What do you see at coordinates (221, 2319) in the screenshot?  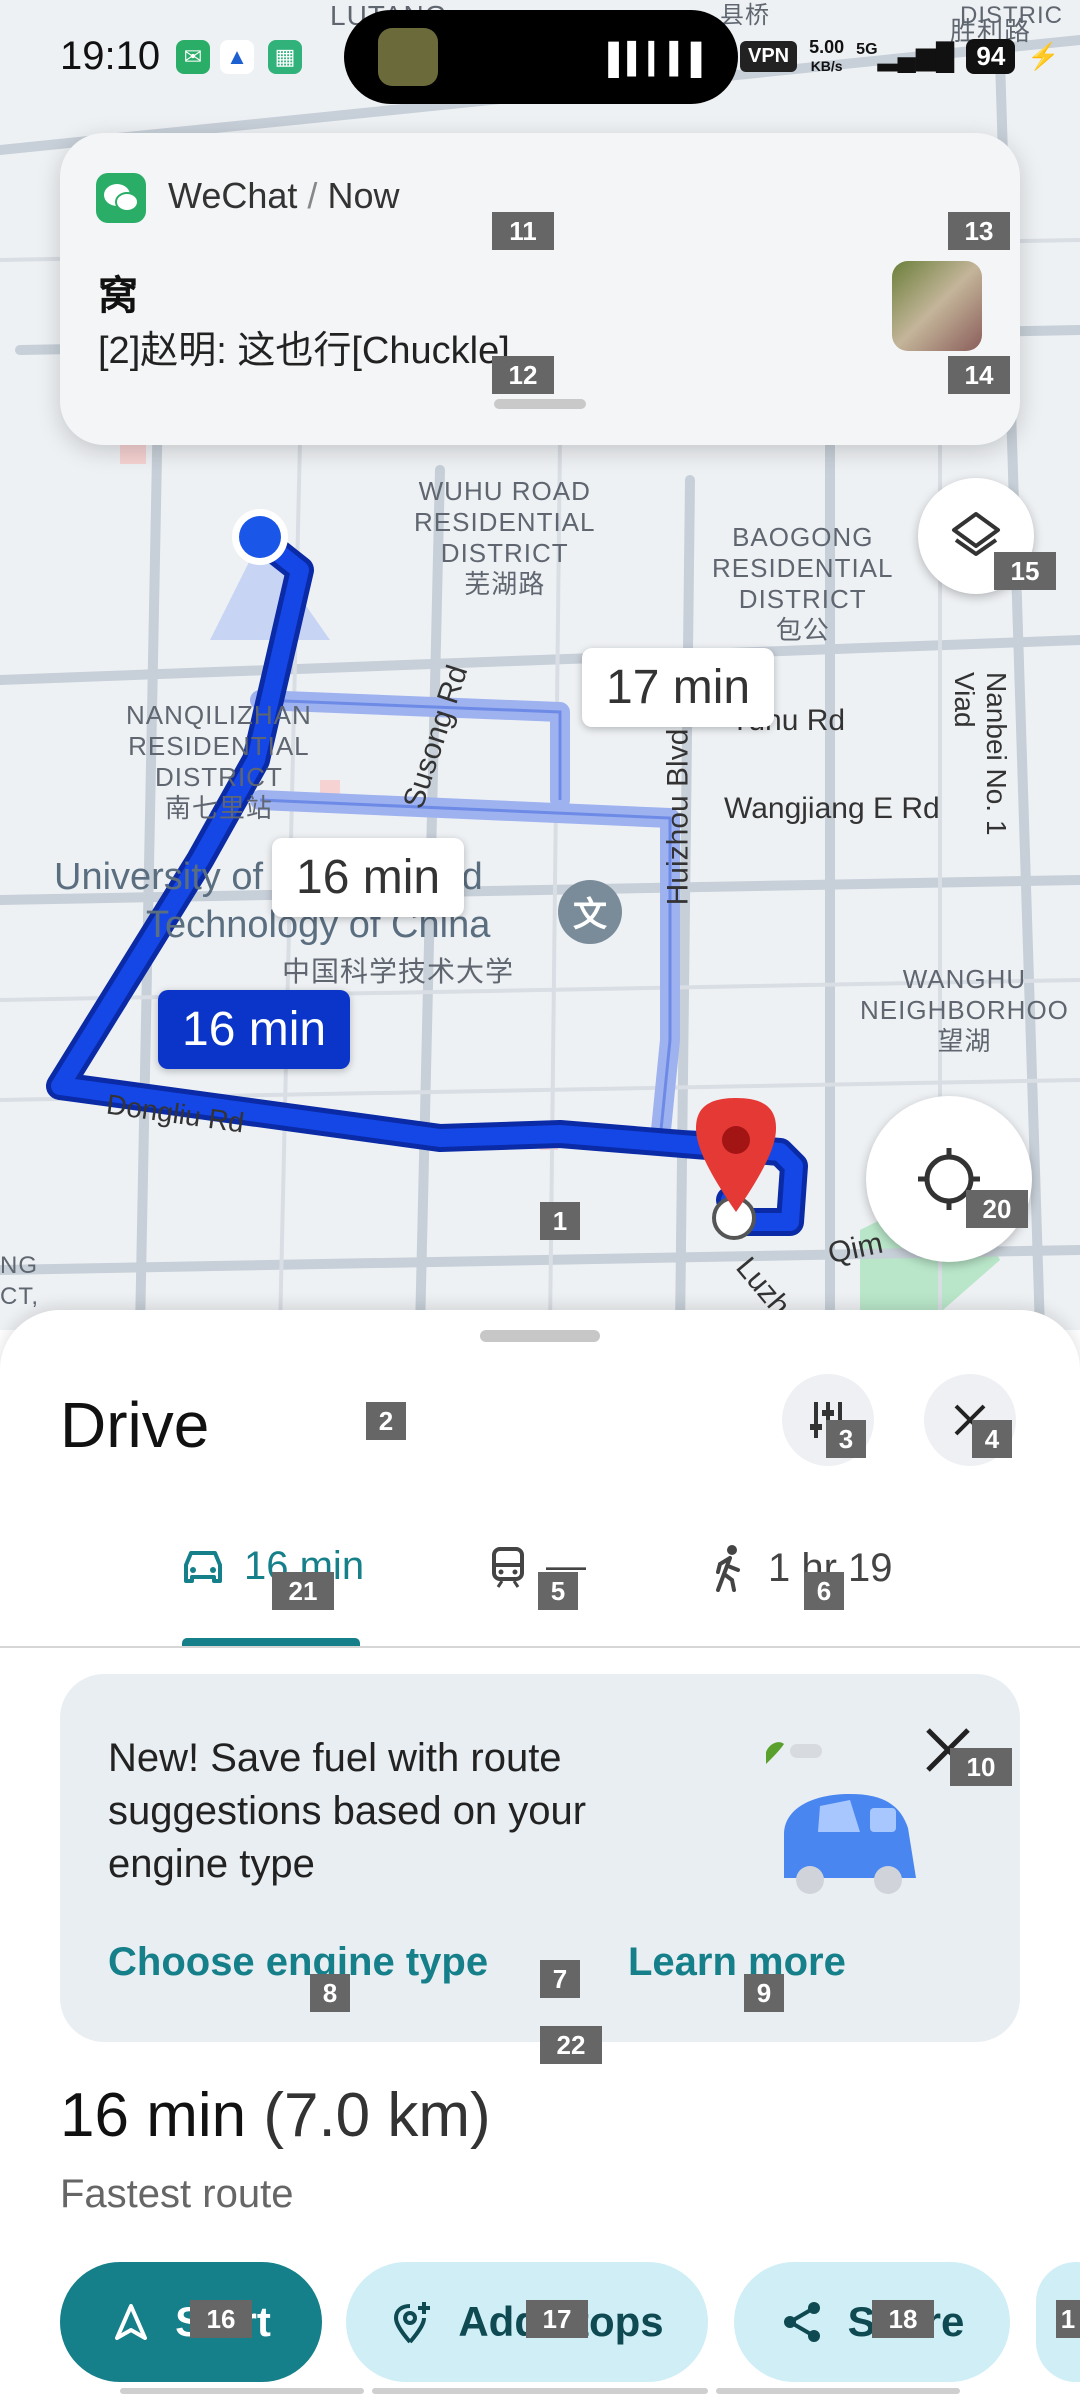 I see `overlay-tag-16: 16` at bounding box center [221, 2319].